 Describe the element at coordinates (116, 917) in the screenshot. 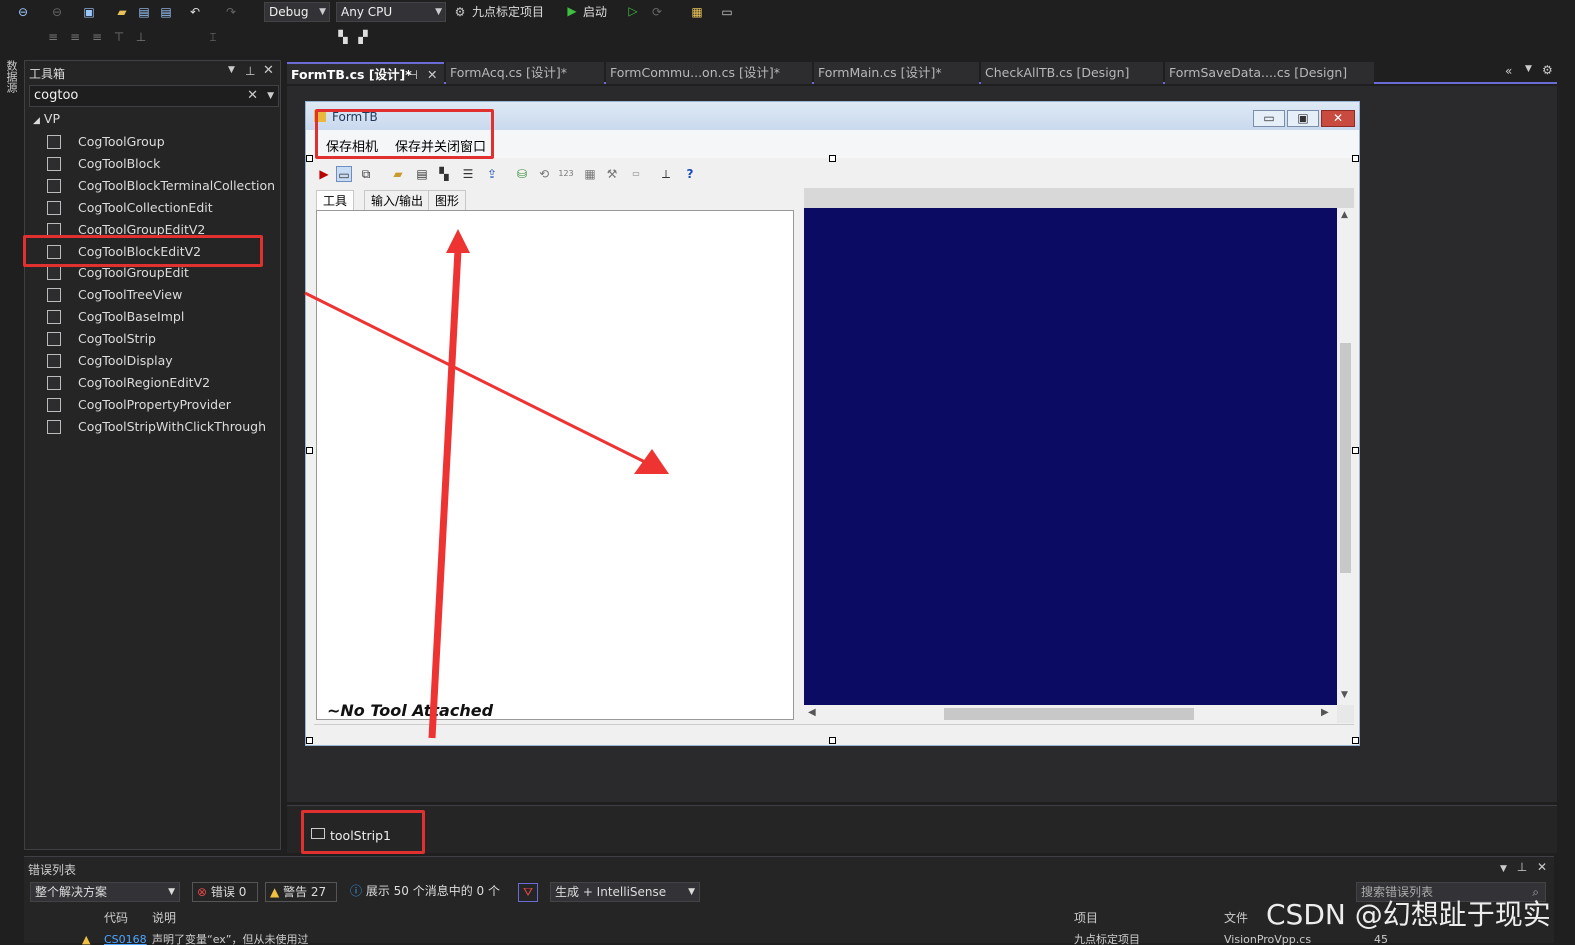

I see `column-header-code: 代码` at that location.